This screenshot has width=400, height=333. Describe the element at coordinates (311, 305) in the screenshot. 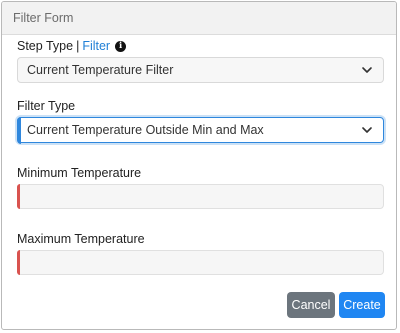

I see `cancel-button: Cancel` at that location.